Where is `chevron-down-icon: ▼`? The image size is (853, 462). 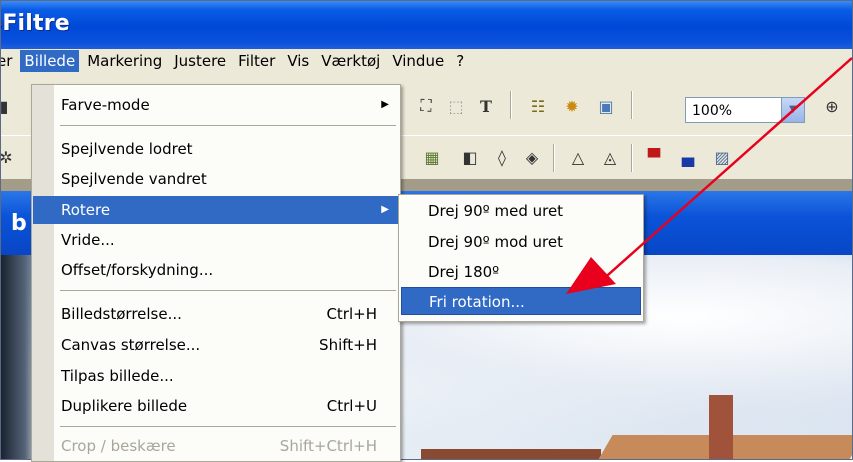 chevron-down-icon: ▼ is located at coordinates (792, 110).